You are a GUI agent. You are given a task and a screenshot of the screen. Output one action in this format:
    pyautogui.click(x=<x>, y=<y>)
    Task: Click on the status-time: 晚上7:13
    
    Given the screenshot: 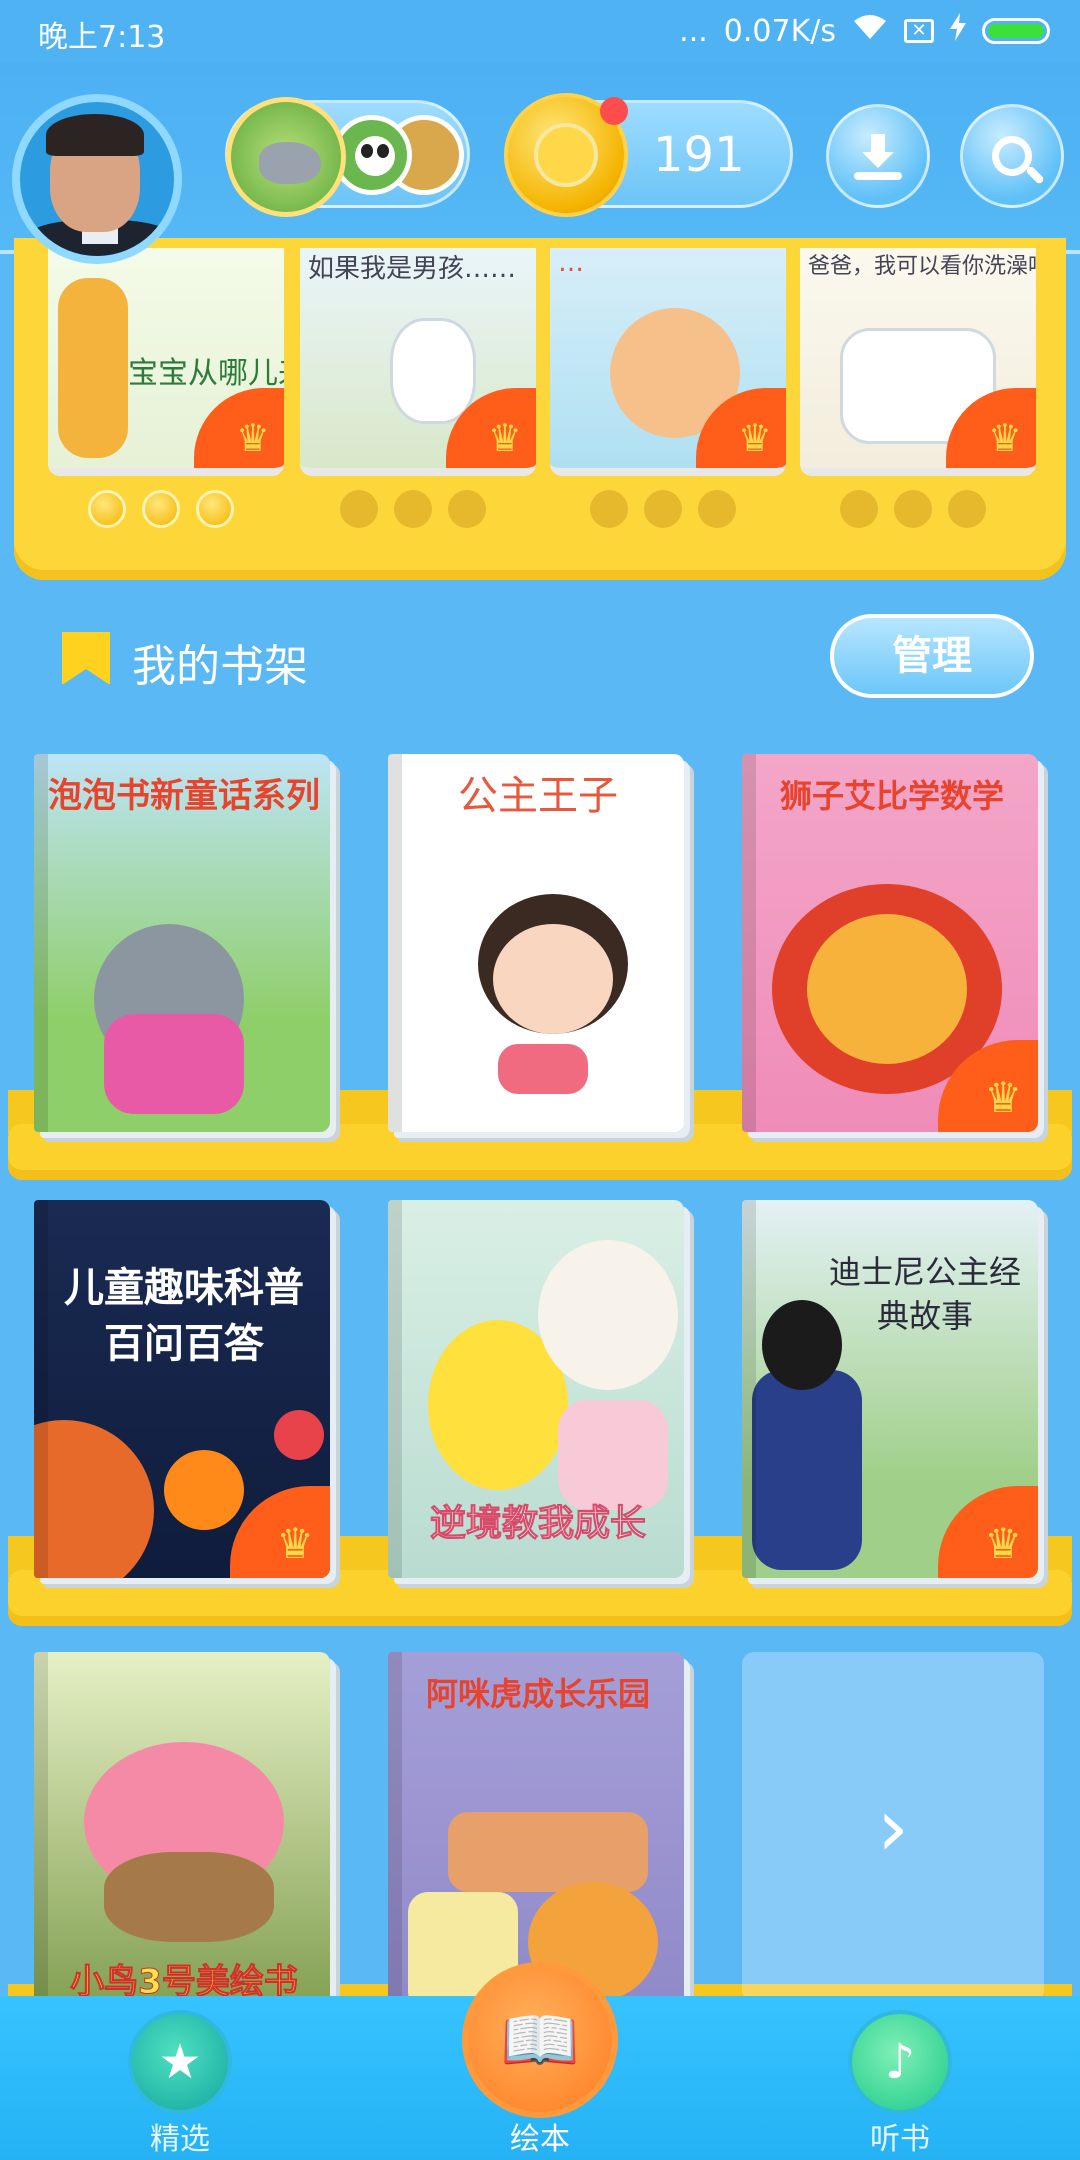 What is the action you would take?
    pyautogui.click(x=102, y=37)
    